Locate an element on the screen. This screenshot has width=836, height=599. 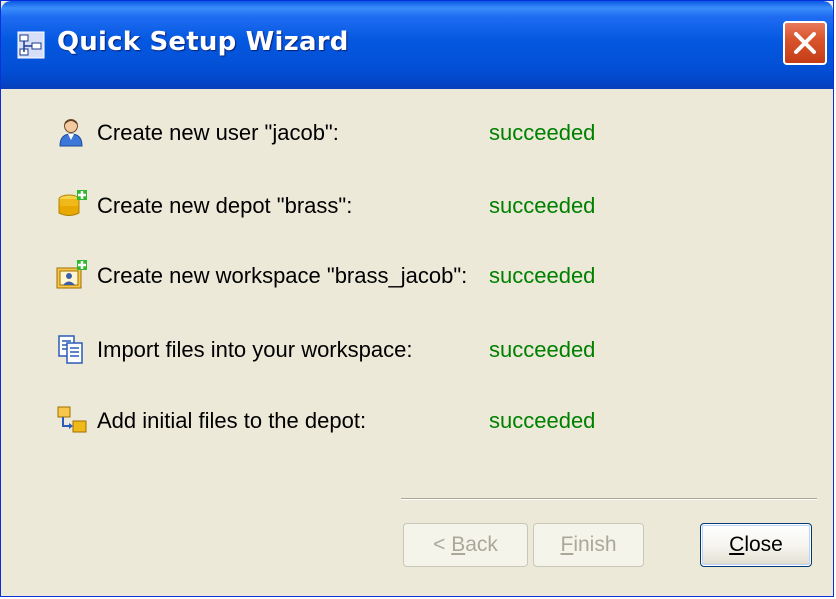
close-button-mnemonic: C is located at coordinates (737, 544).